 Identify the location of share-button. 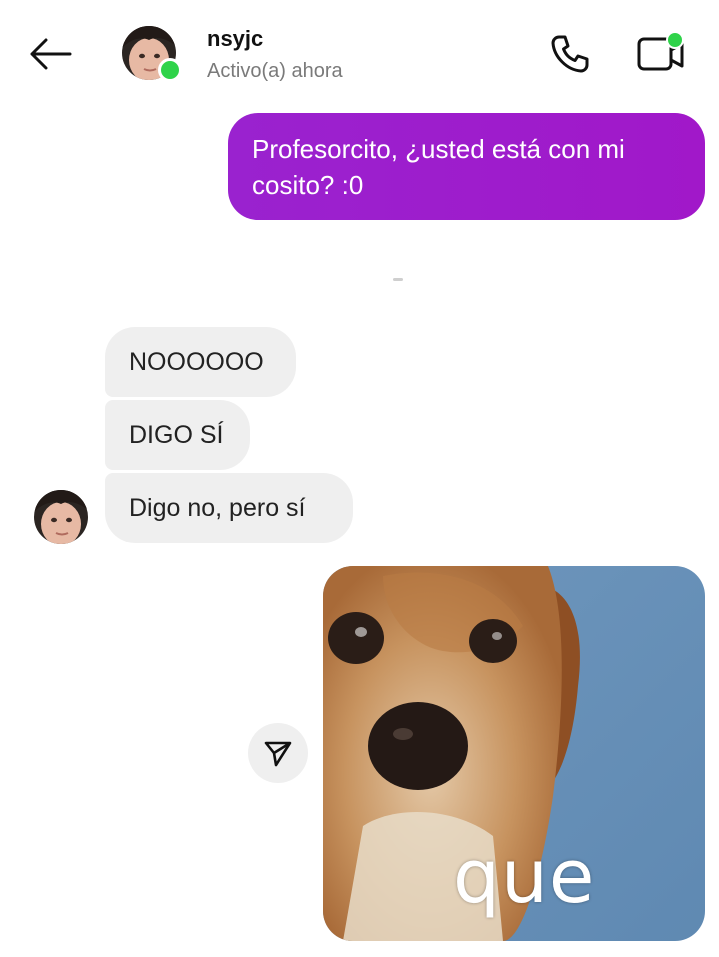
(278, 753).